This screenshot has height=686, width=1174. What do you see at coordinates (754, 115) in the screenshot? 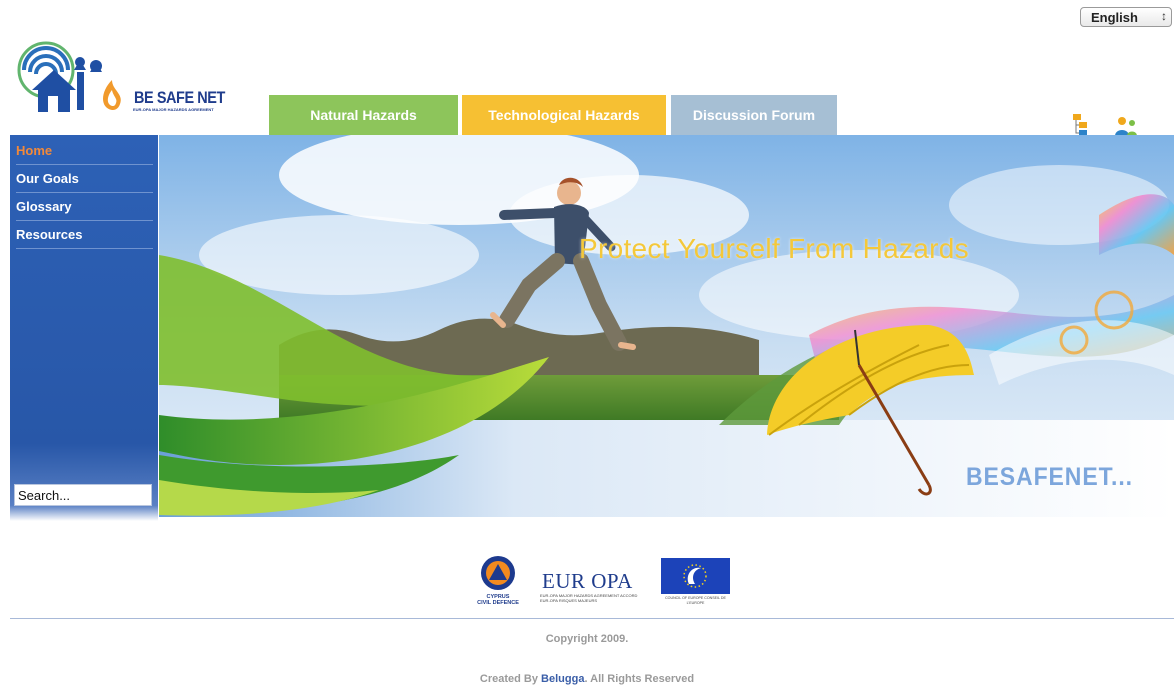
I see `tab-discussion-forum: Discussion Forum` at bounding box center [754, 115].